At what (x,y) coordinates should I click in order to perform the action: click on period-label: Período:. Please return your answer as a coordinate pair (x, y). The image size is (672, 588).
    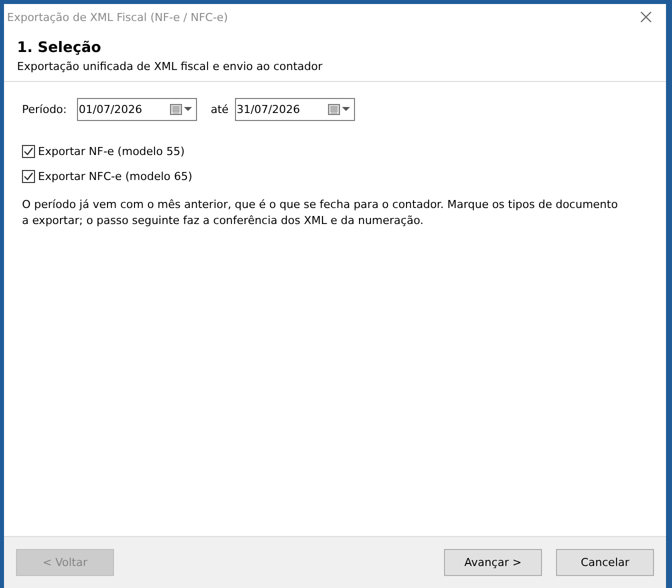
    Looking at the image, I should click on (44, 109).